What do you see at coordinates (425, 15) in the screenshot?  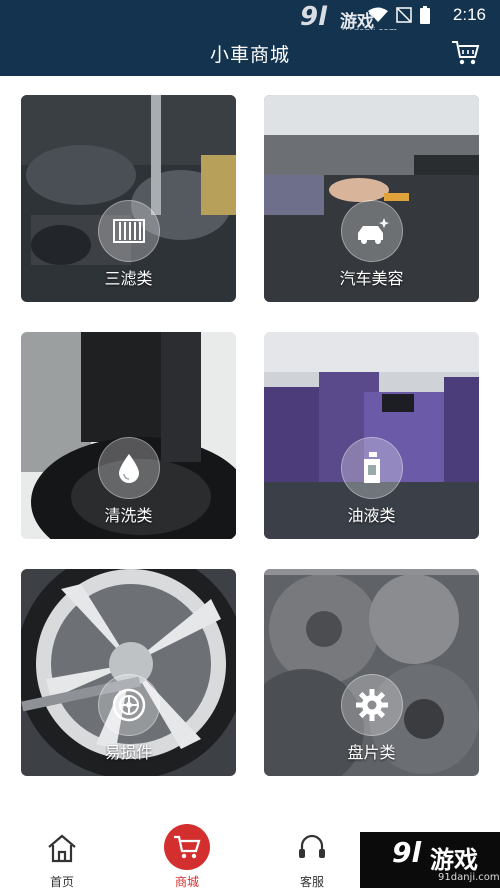 I see `battery-icon` at bounding box center [425, 15].